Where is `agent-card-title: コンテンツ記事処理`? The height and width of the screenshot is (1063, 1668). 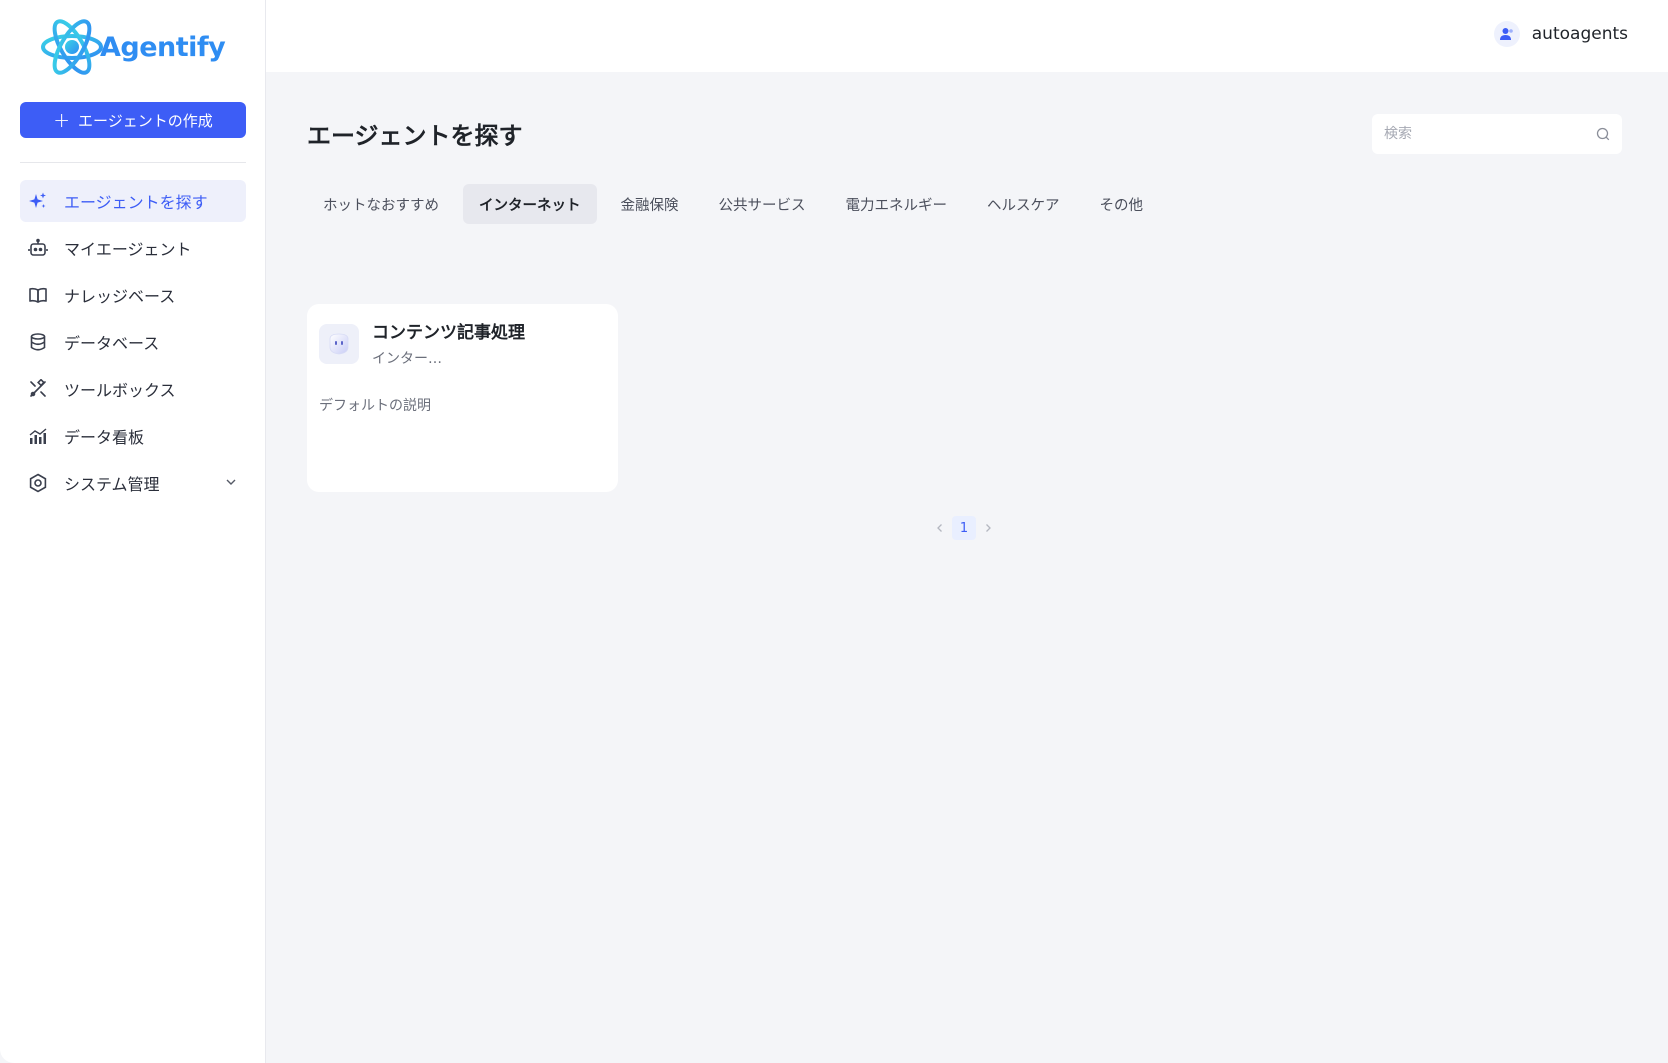
agent-card-title: コンテンツ記事処理 is located at coordinates (448, 333).